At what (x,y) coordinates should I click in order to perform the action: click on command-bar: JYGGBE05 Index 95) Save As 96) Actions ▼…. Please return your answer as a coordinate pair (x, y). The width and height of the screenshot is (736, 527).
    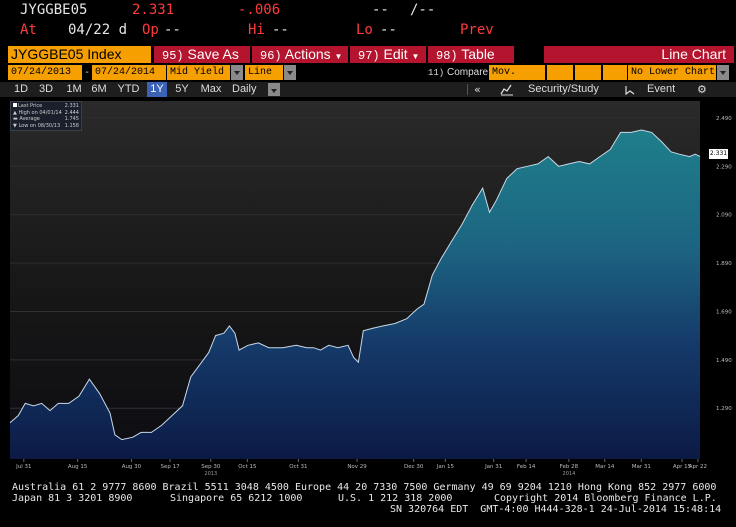
    Looking at the image, I should click on (371, 54).